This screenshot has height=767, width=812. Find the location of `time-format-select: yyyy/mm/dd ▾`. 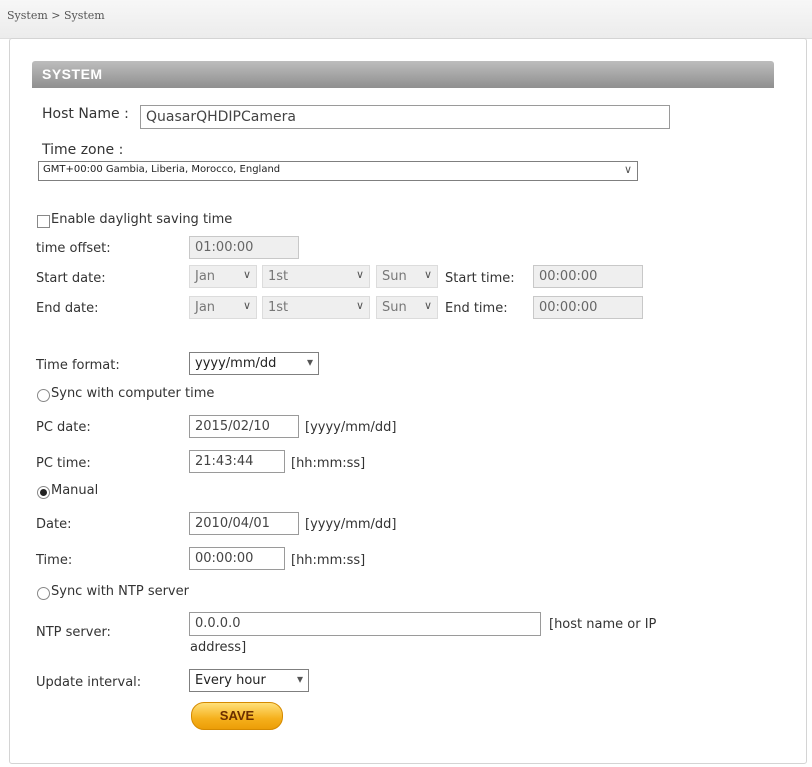

time-format-select: yyyy/mm/dd ▾ is located at coordinates (254, 363).